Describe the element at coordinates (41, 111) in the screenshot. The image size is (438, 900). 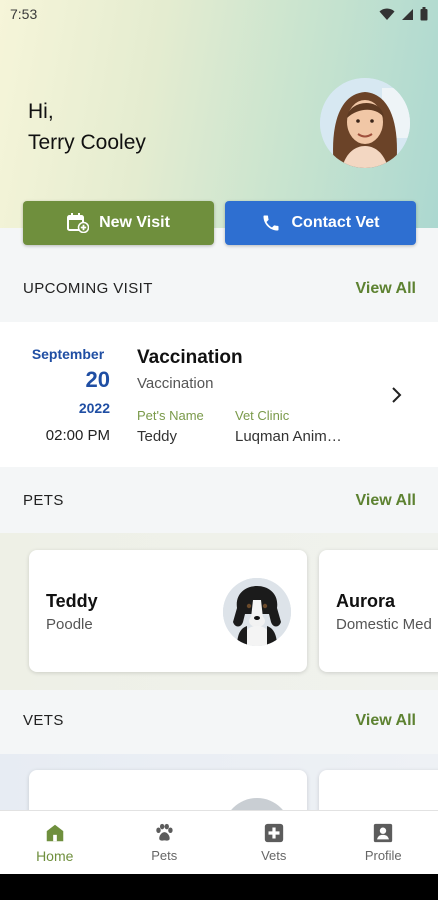
I see `greeting-hi: Hi,` at that location.